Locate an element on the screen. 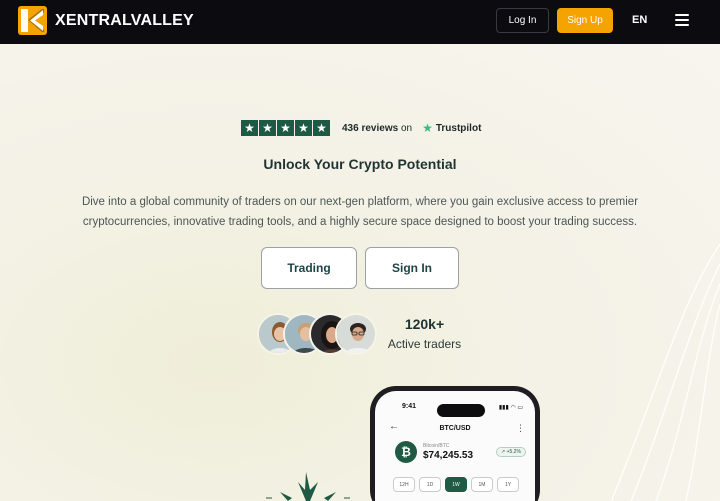  reviews-count: 436 reviews on is located at coordinates (377, 128).